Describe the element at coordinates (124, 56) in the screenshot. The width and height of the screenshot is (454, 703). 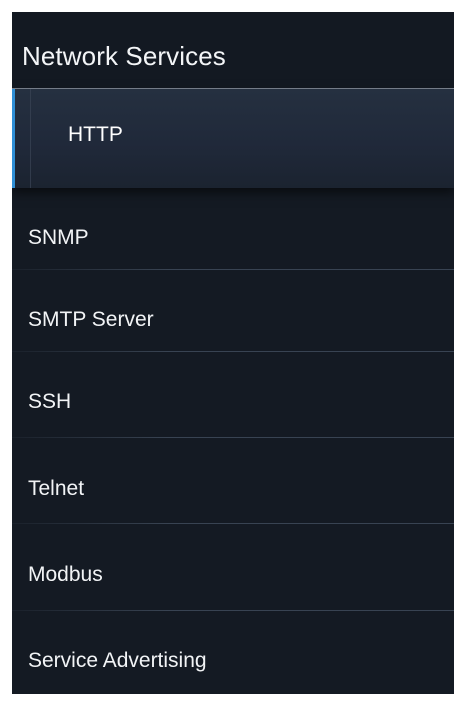
I see `panel-title: Network Services` at that location.